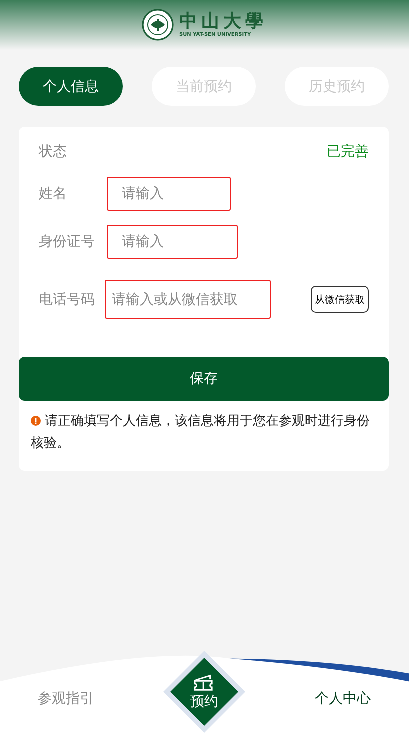 This screenshot has height=733, width=409. Describe the element at coordinates (201, 433) in the screenshot. I see `notice-text: 请正确填写个人信息，该信息将用于您在参观时进行身份核验。` at that location.